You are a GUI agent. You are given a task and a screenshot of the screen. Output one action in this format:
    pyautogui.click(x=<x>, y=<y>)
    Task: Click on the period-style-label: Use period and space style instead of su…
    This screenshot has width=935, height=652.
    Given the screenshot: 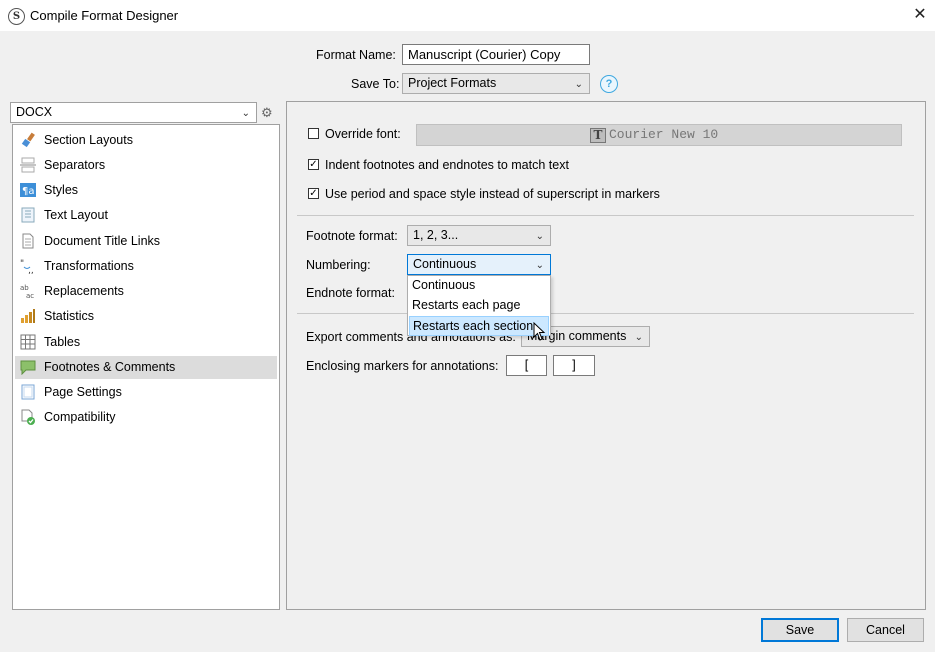 What is the action you would take?
    pyautogui.click(x=492, y=194)
    